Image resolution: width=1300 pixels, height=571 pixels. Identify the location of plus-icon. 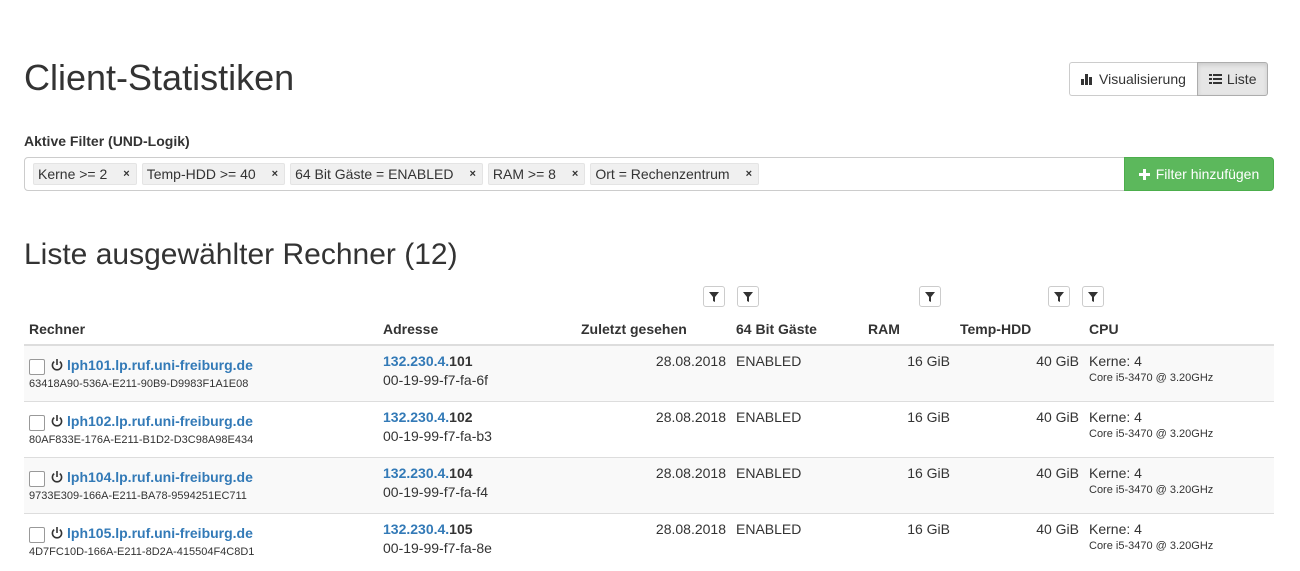
(1144, 174).